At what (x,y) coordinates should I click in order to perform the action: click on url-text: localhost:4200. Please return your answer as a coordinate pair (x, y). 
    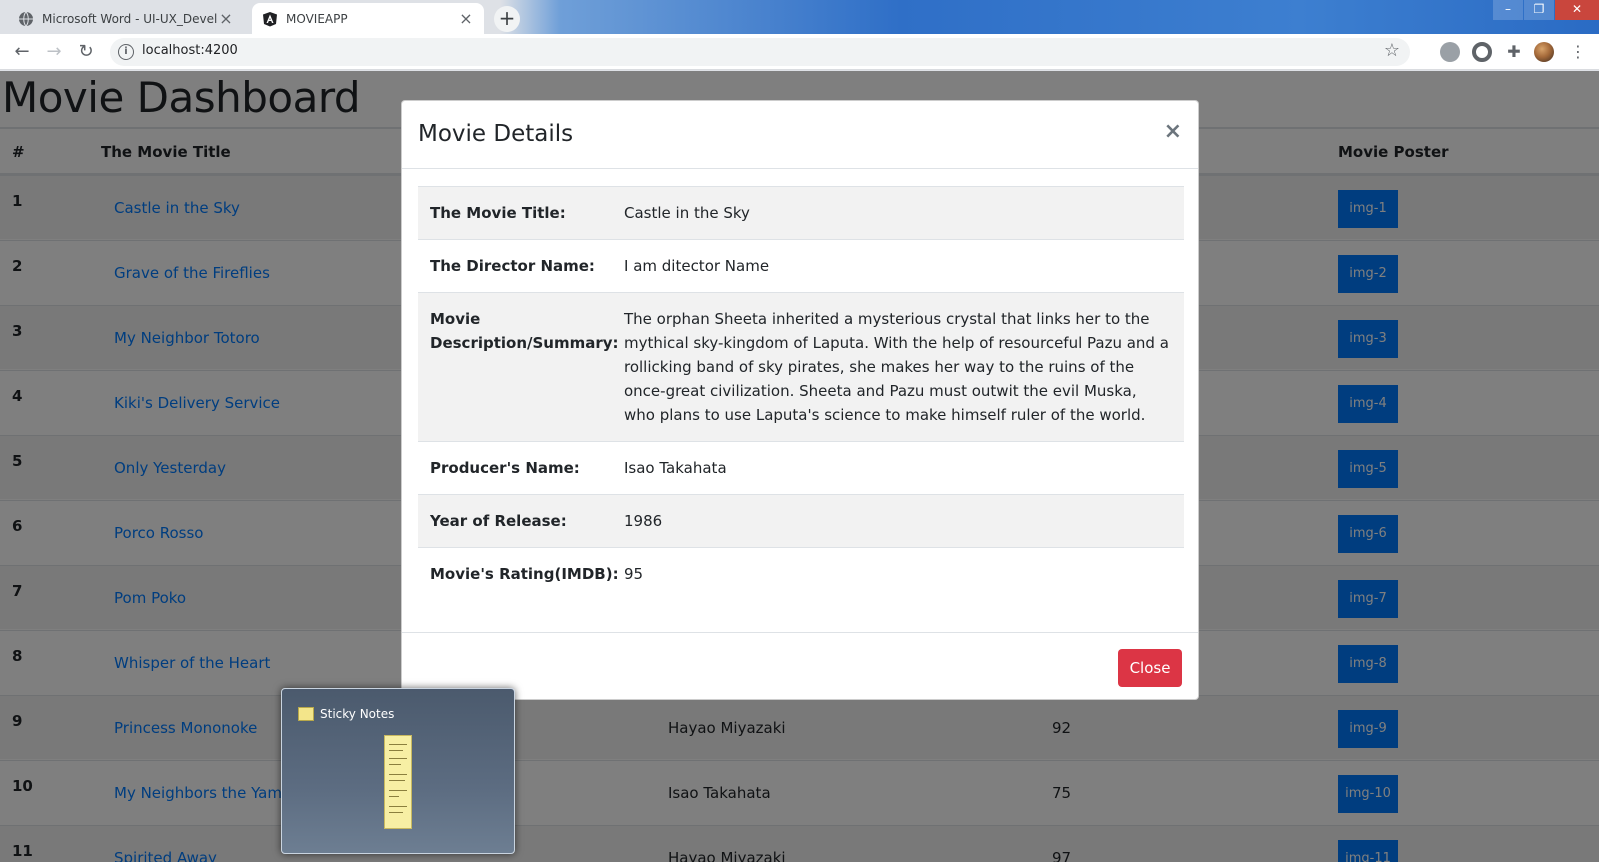
    Looking at the image, I should click on (190, 50).